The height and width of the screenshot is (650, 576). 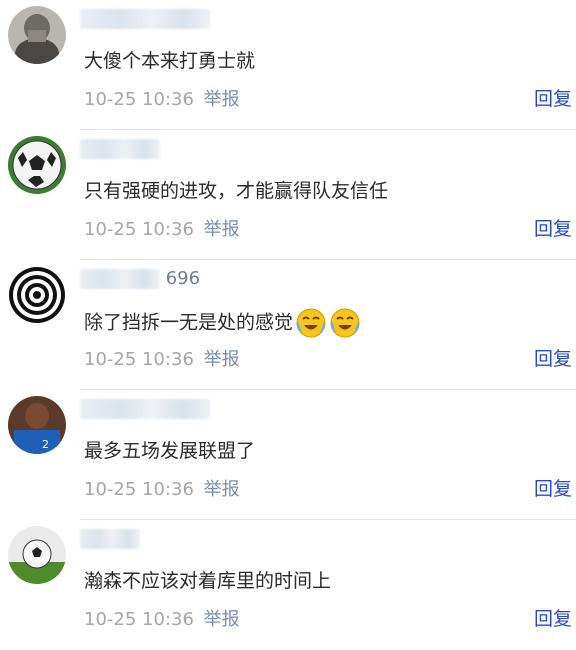 What do you see at coordinates (183, 278) in the screenshot?
I see `username-suffix: 696` at bounding box center [183, 278].